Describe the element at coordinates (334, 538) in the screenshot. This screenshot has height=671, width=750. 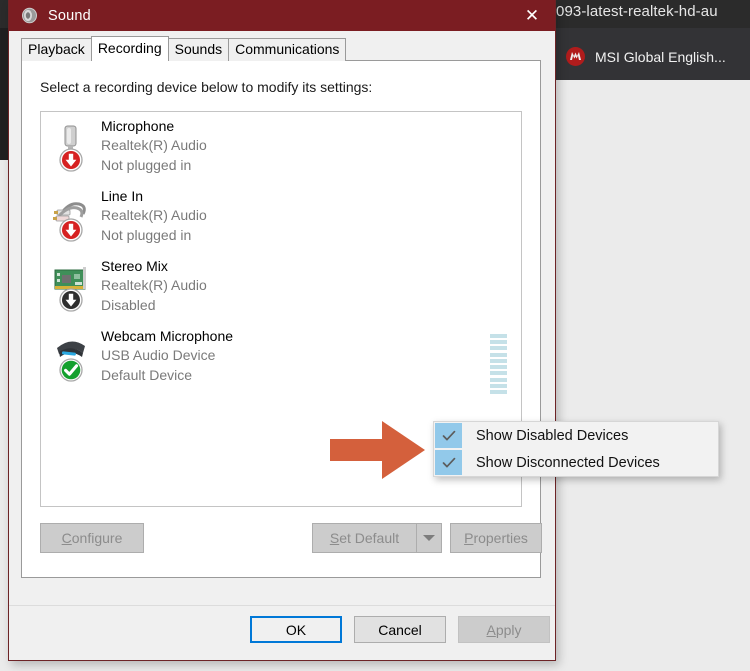
I see `set-default-accel: S` at that location.